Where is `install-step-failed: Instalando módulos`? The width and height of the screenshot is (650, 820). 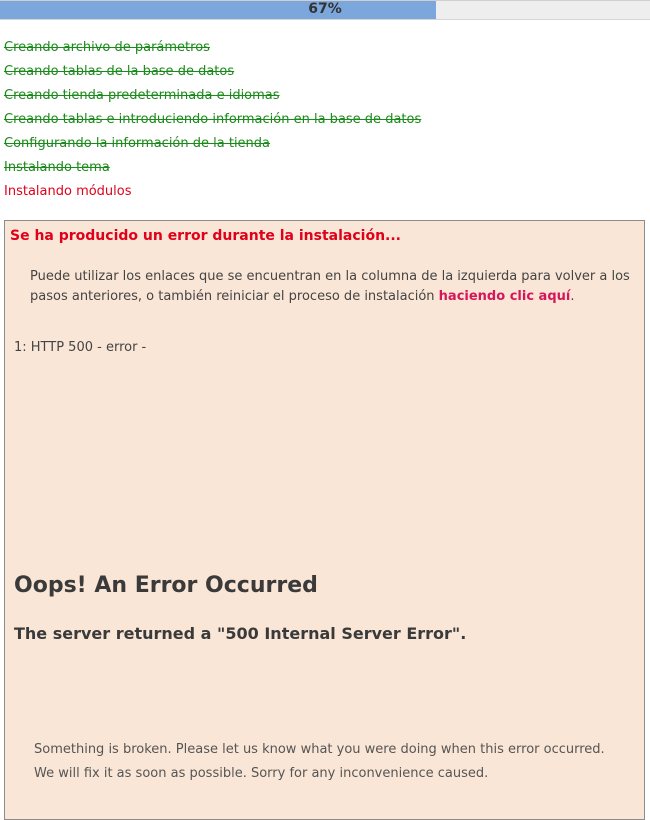 install-step-failed: Instalando módulos is located at coordinates (68, 191).